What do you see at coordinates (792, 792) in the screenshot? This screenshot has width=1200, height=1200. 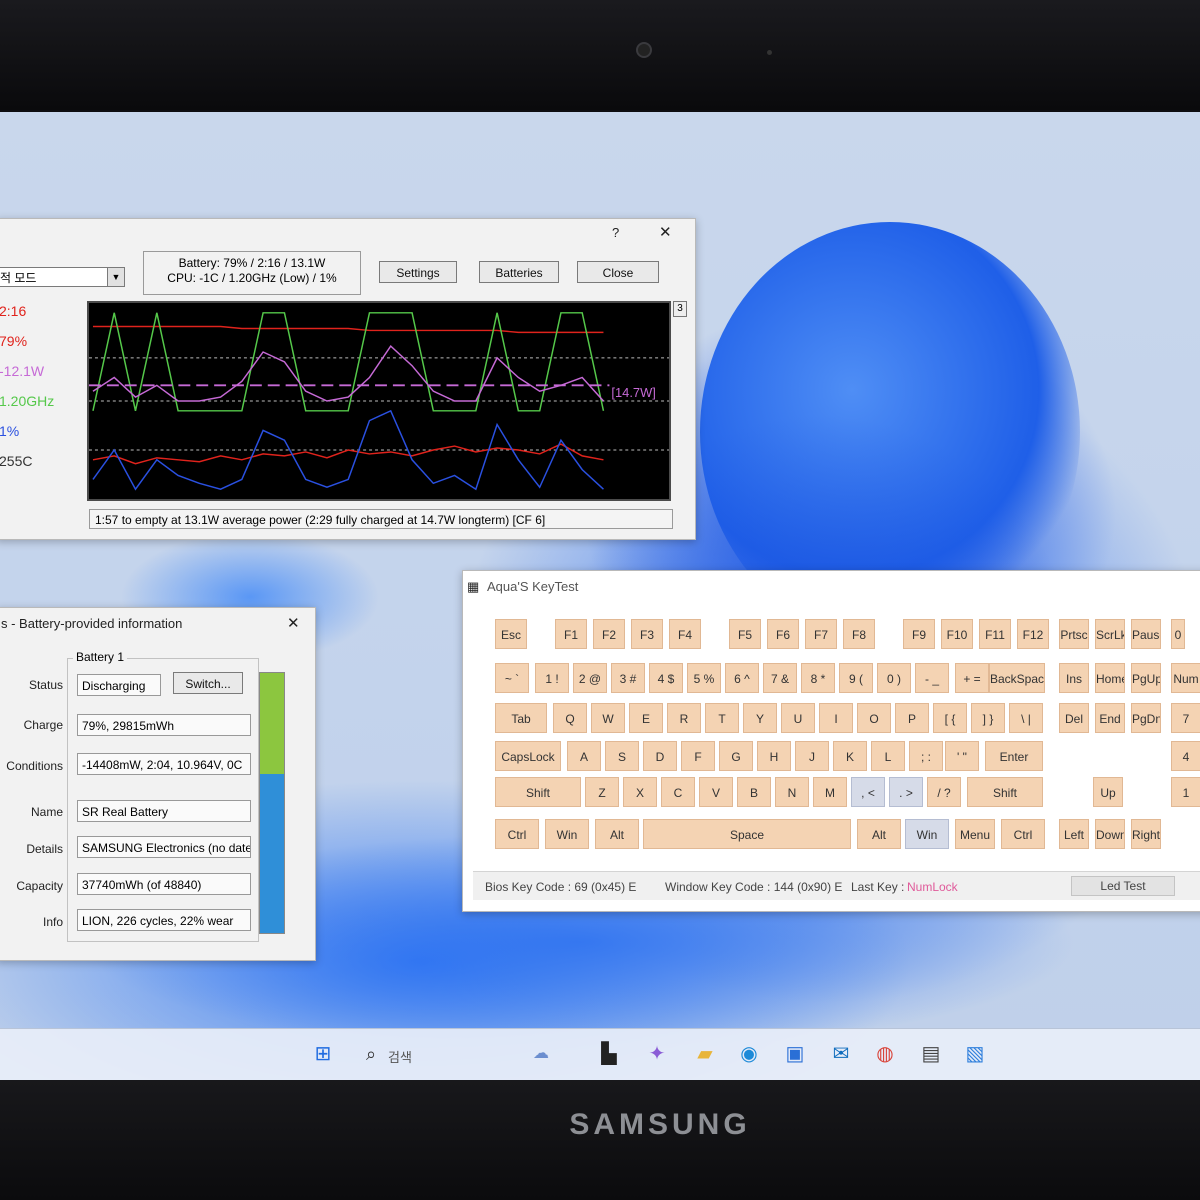 I see `key-n: N` at bounding box center [792, 792].